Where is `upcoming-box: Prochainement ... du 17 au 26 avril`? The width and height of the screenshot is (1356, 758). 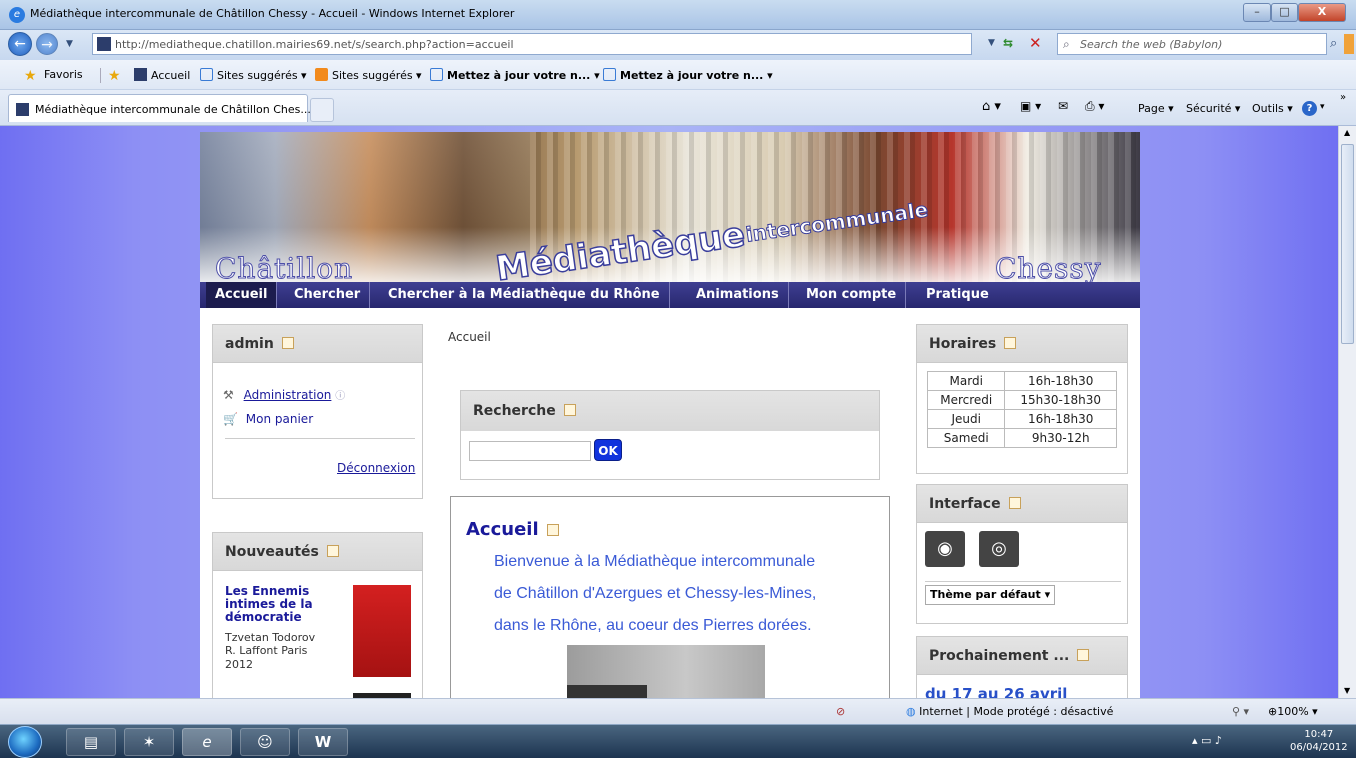
upcoming-box: Prochainement ... du 17 au 26 avril is located at coordinates (1022, 667).